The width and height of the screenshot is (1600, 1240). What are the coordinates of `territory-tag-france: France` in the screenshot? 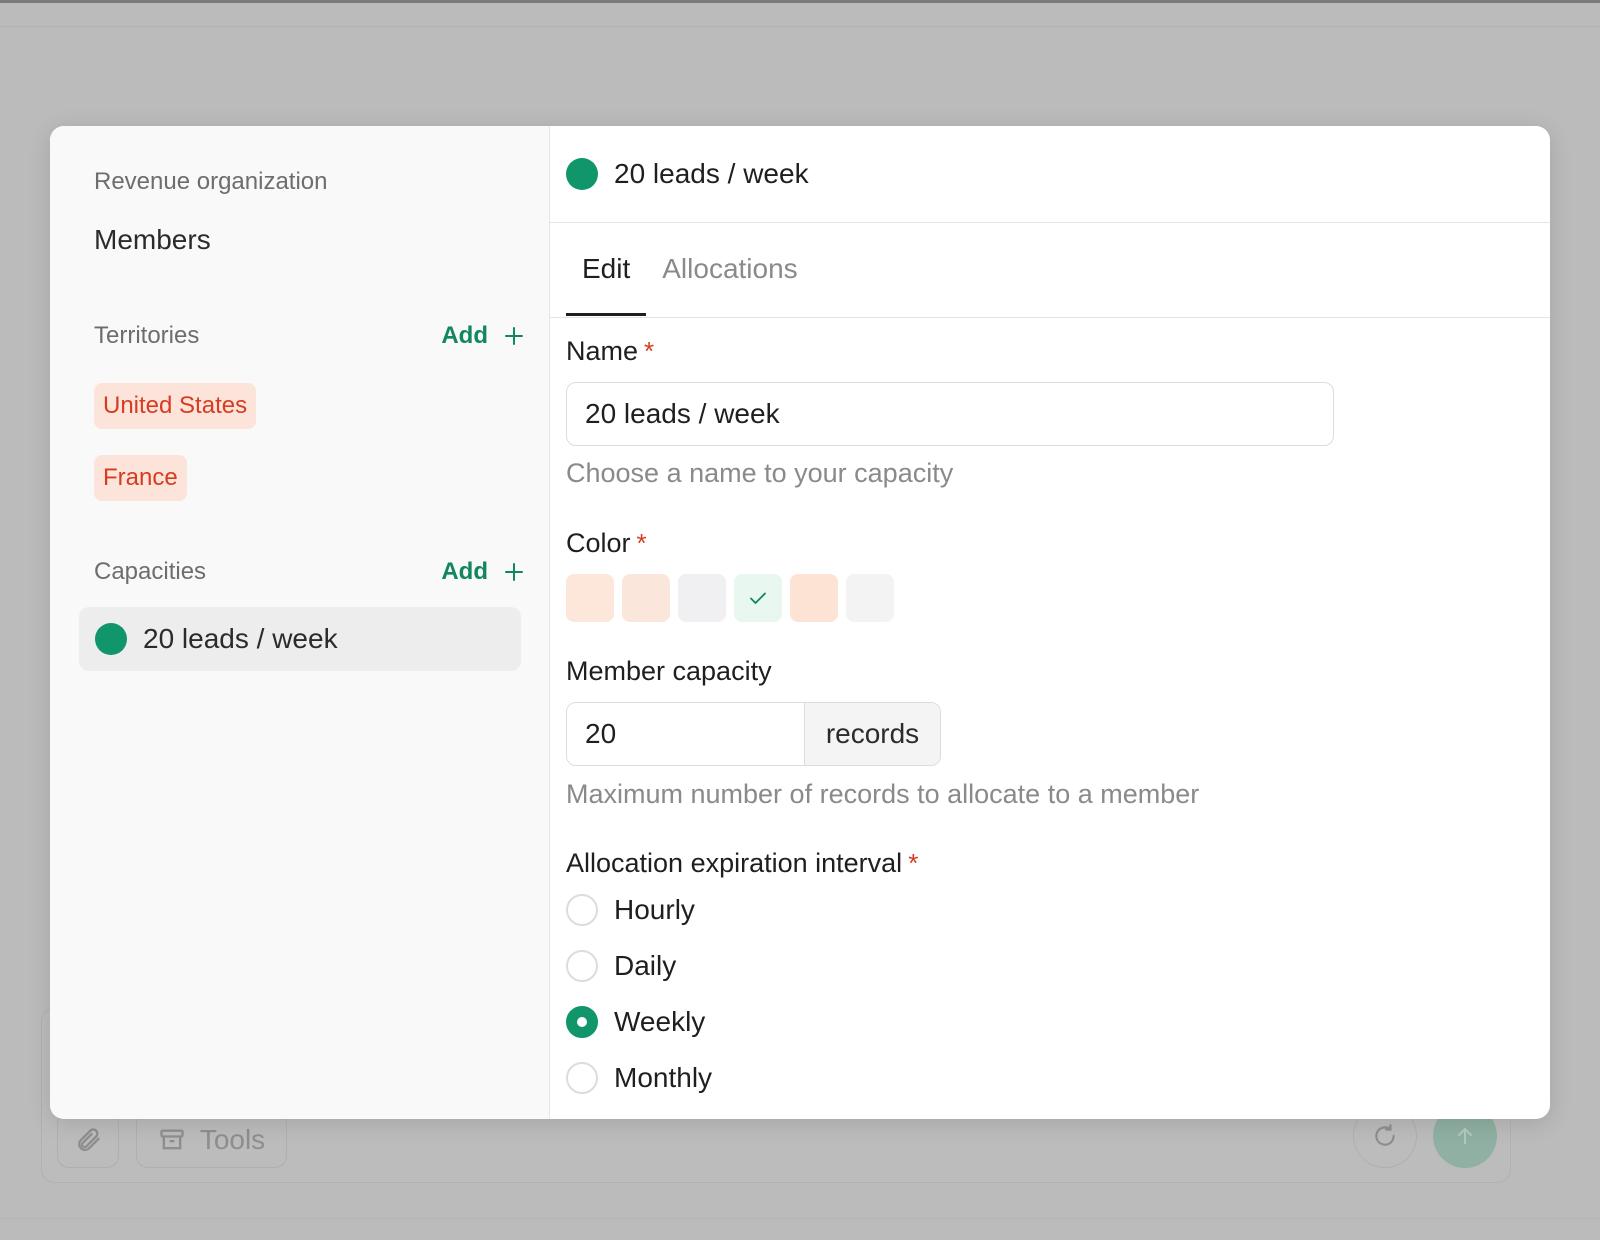 It's located at (140, 478).